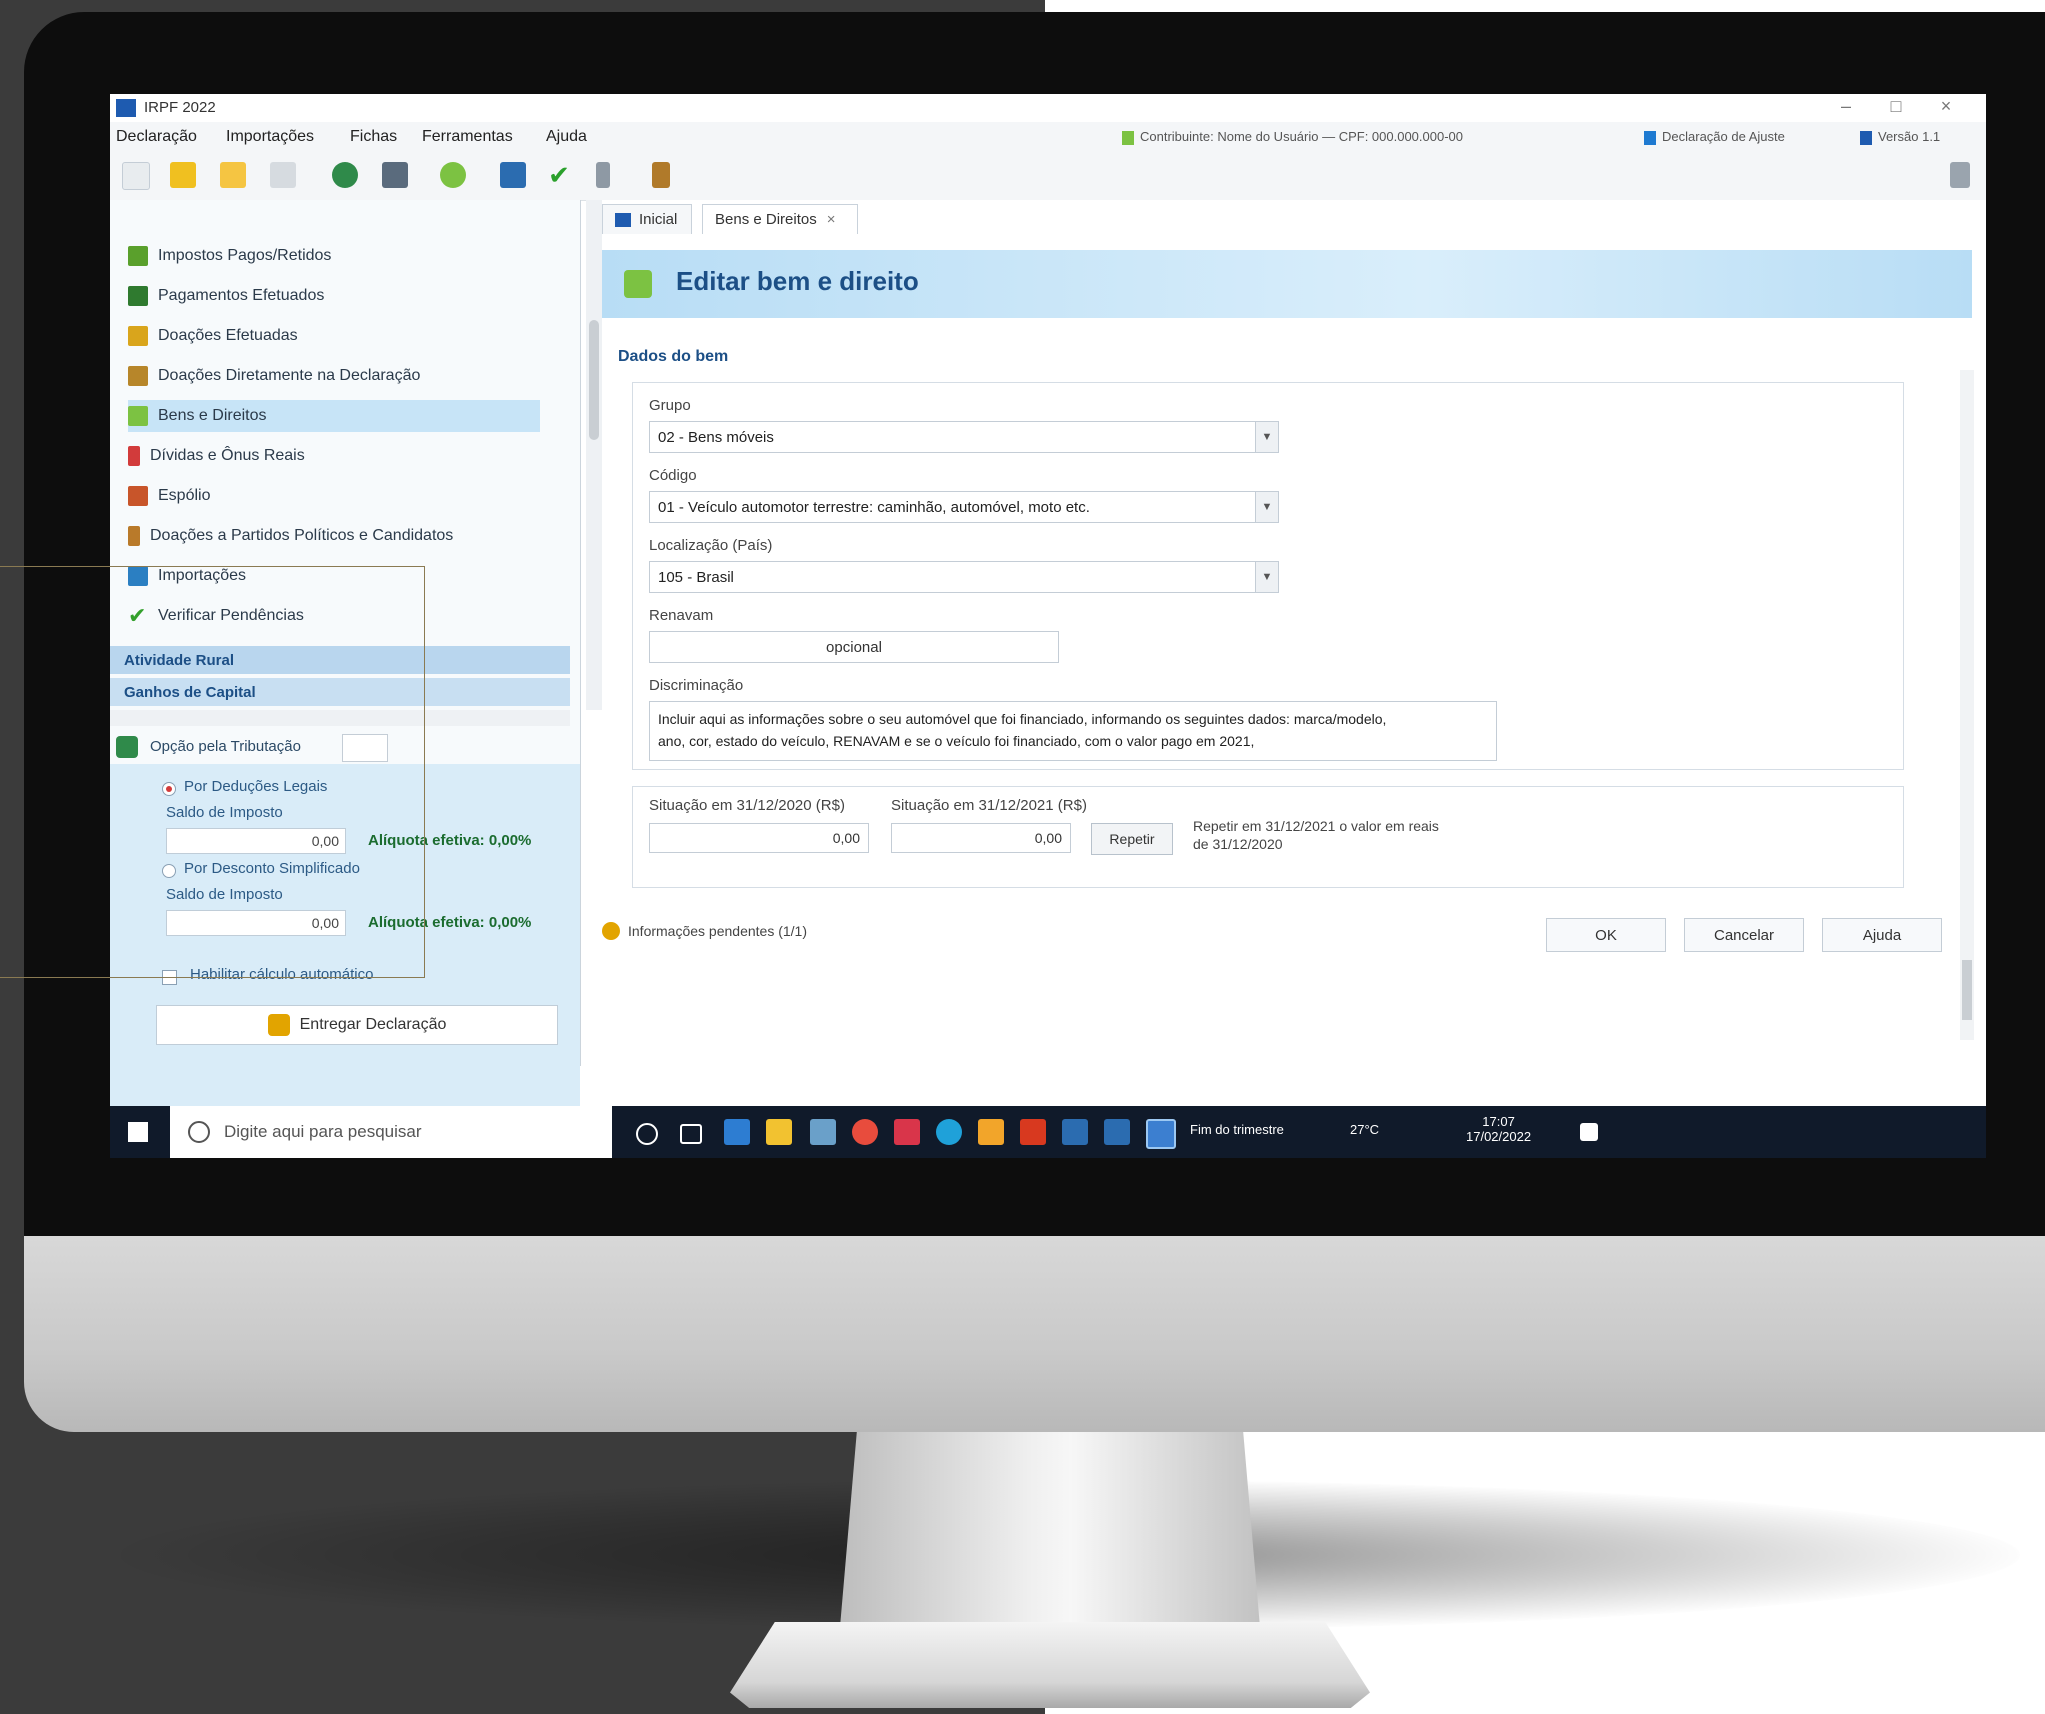 Image resolution: width=2045 pixels, height=1714 pixels. I want to click on sidebar-item-label: Impostos Pagos/Retidos, so click(245, 255).